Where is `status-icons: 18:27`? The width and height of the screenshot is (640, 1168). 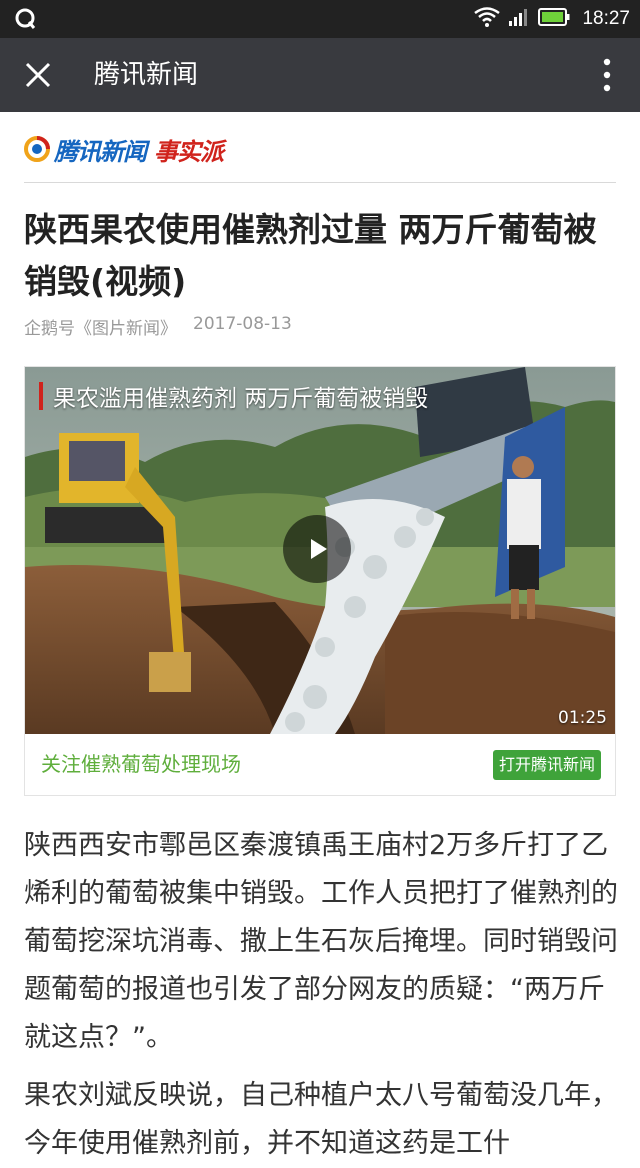
status-icons: 18:27 is located at coordinates (552, 19).